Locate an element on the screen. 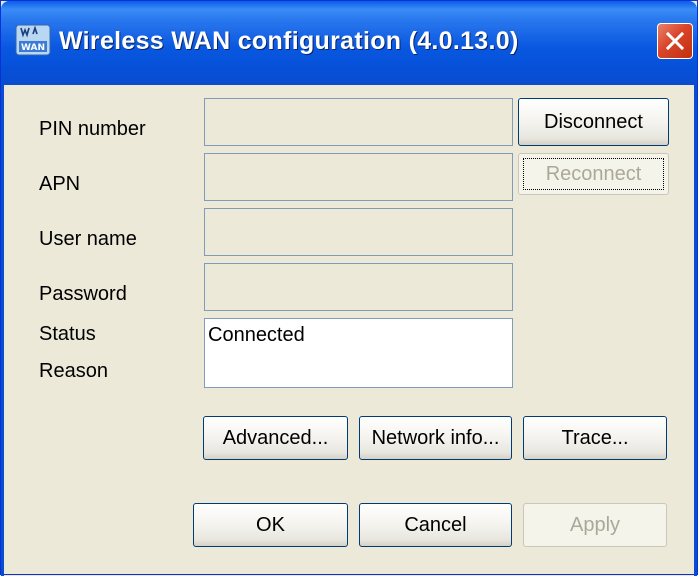 This screenshot has height=576, width=698. password-input is located at coordinates (358, 287).